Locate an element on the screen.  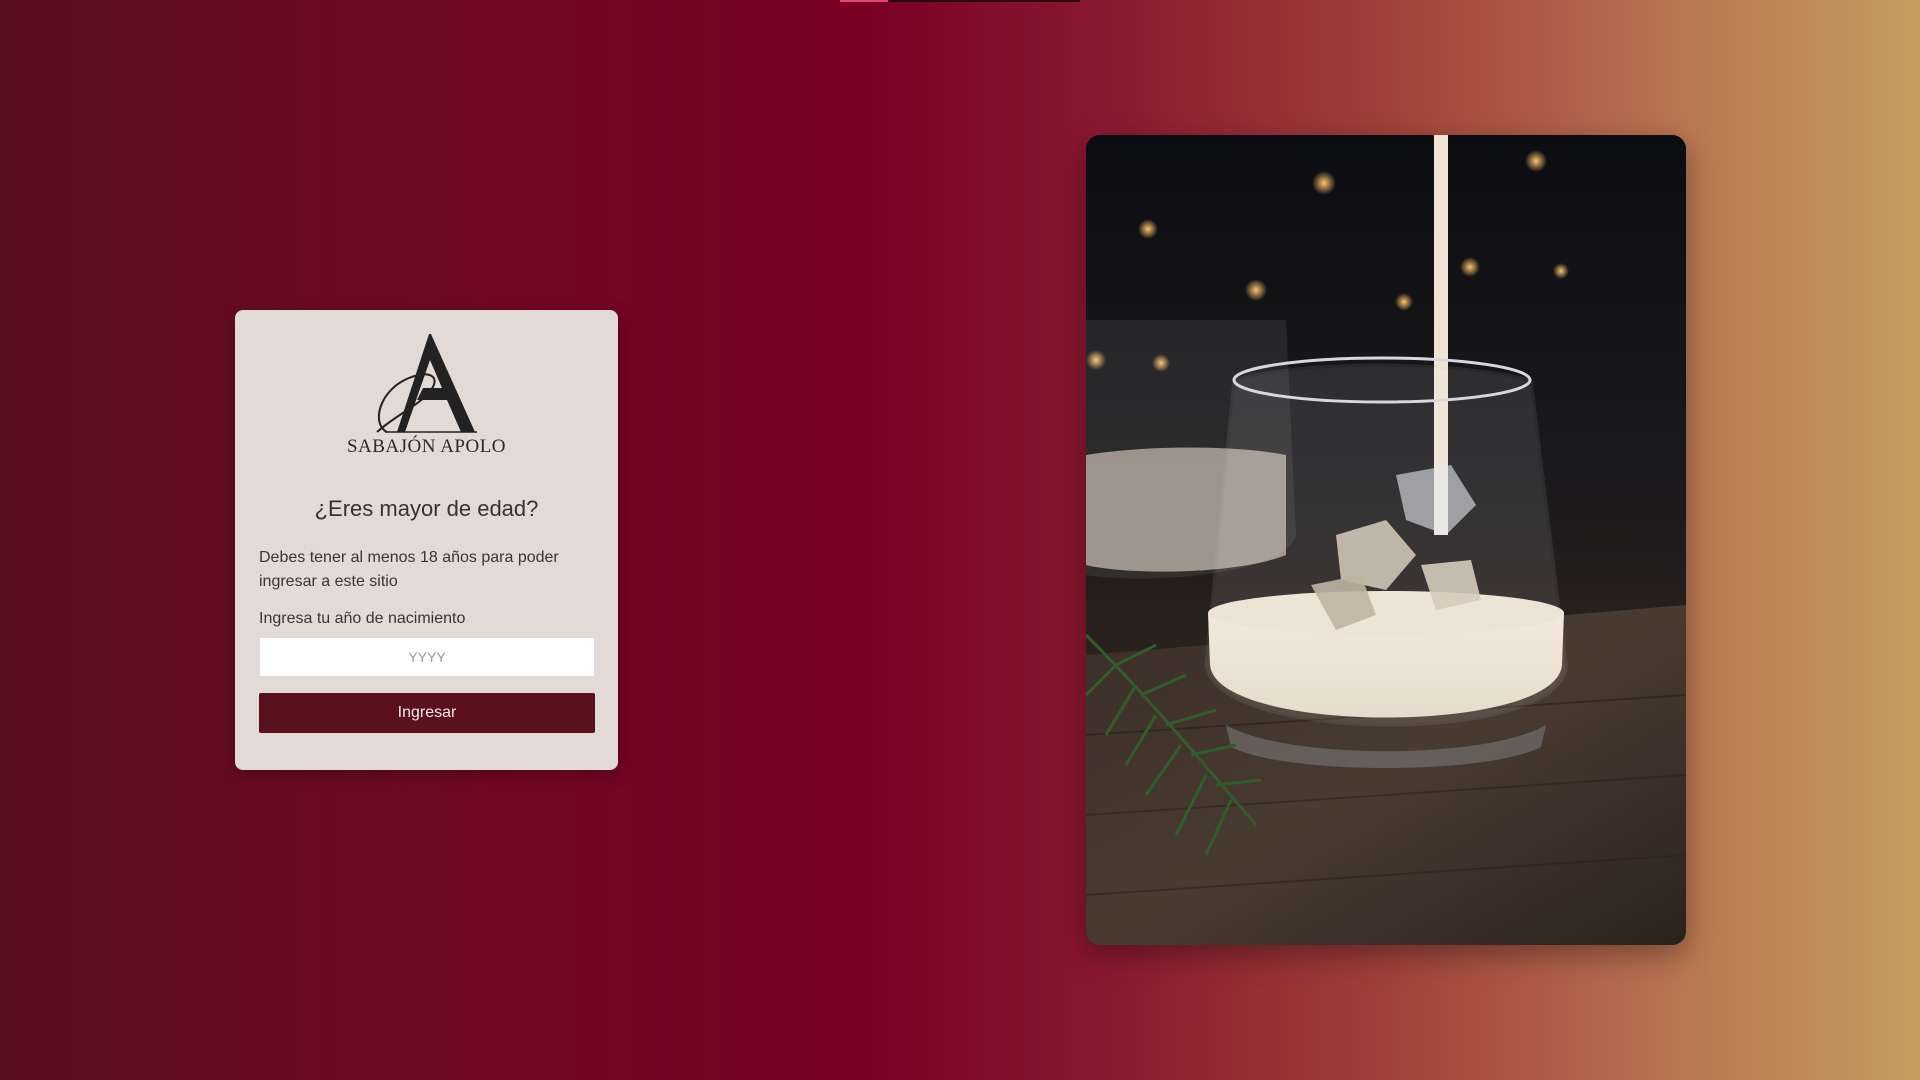
year-input-label: Ingresa tu año de nacimiento is located at coordinates (362, 618).